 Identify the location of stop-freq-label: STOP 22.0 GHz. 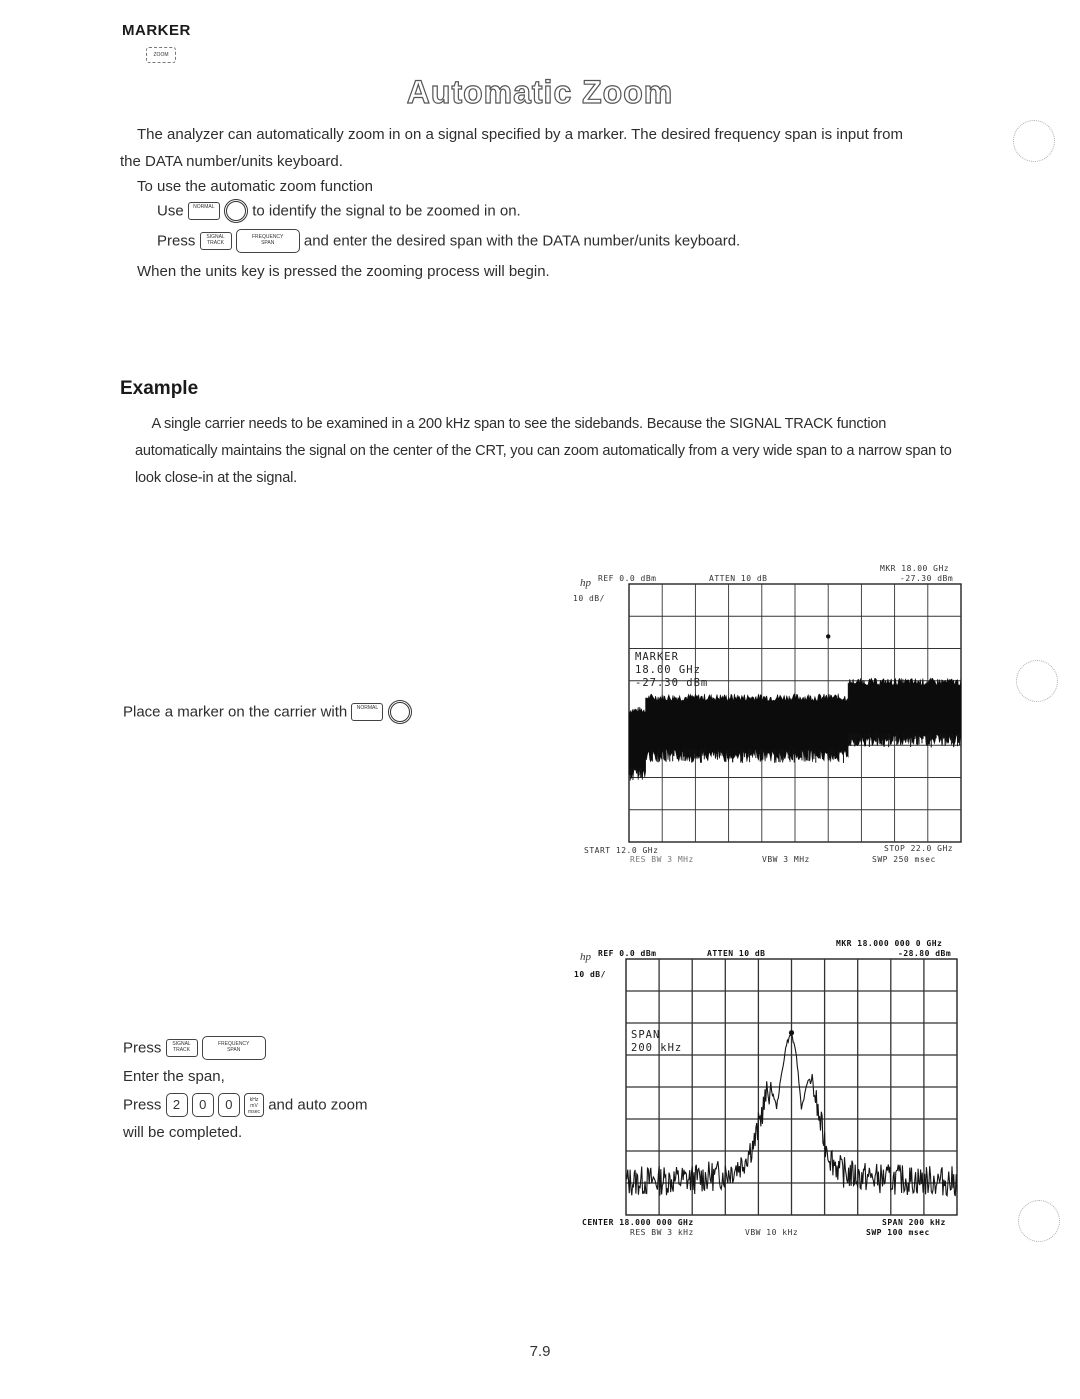
(919, 848).